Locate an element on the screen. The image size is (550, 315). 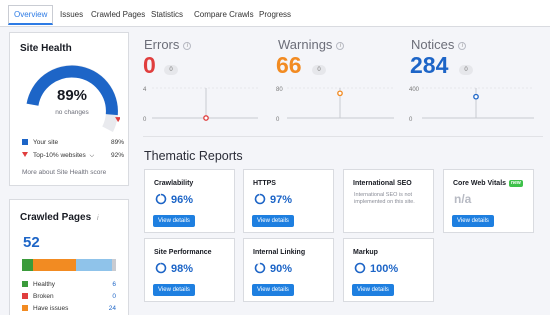
warnings-change-badge: 0 is located at coordinates (319, 70).